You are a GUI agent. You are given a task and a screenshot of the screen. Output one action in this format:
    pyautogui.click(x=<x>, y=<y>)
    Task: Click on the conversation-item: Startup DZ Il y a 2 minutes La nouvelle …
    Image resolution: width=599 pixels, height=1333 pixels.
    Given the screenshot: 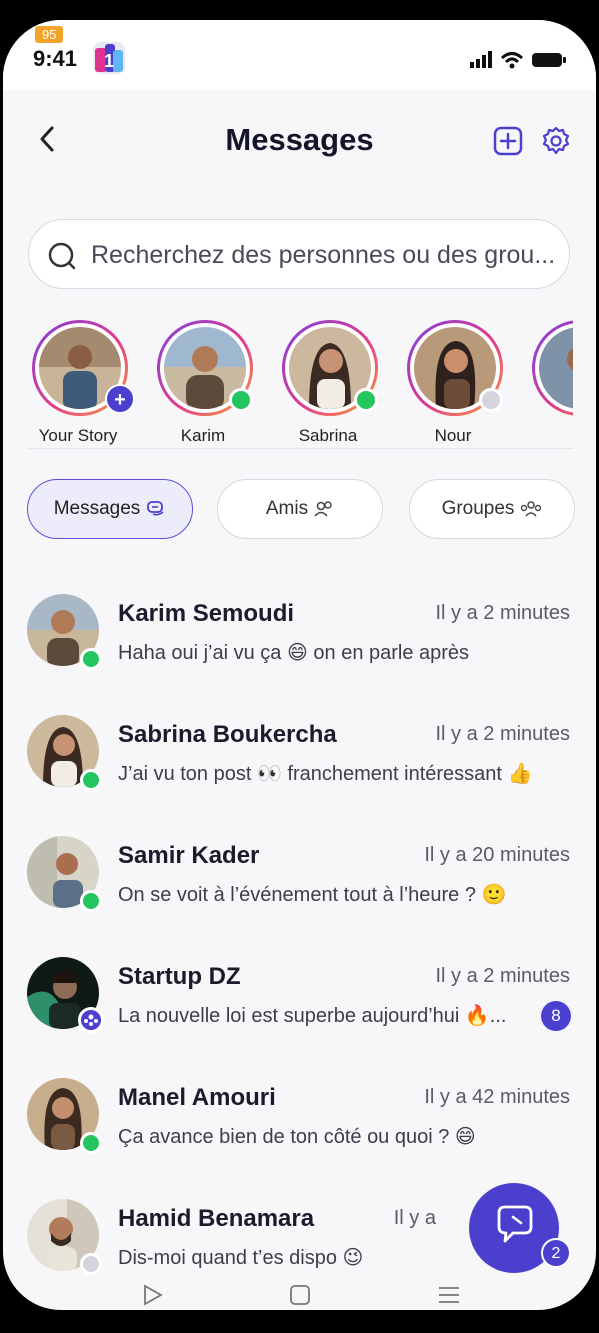 What is the action you would take?
    pyautogui.click(x=299, y=1013)
    